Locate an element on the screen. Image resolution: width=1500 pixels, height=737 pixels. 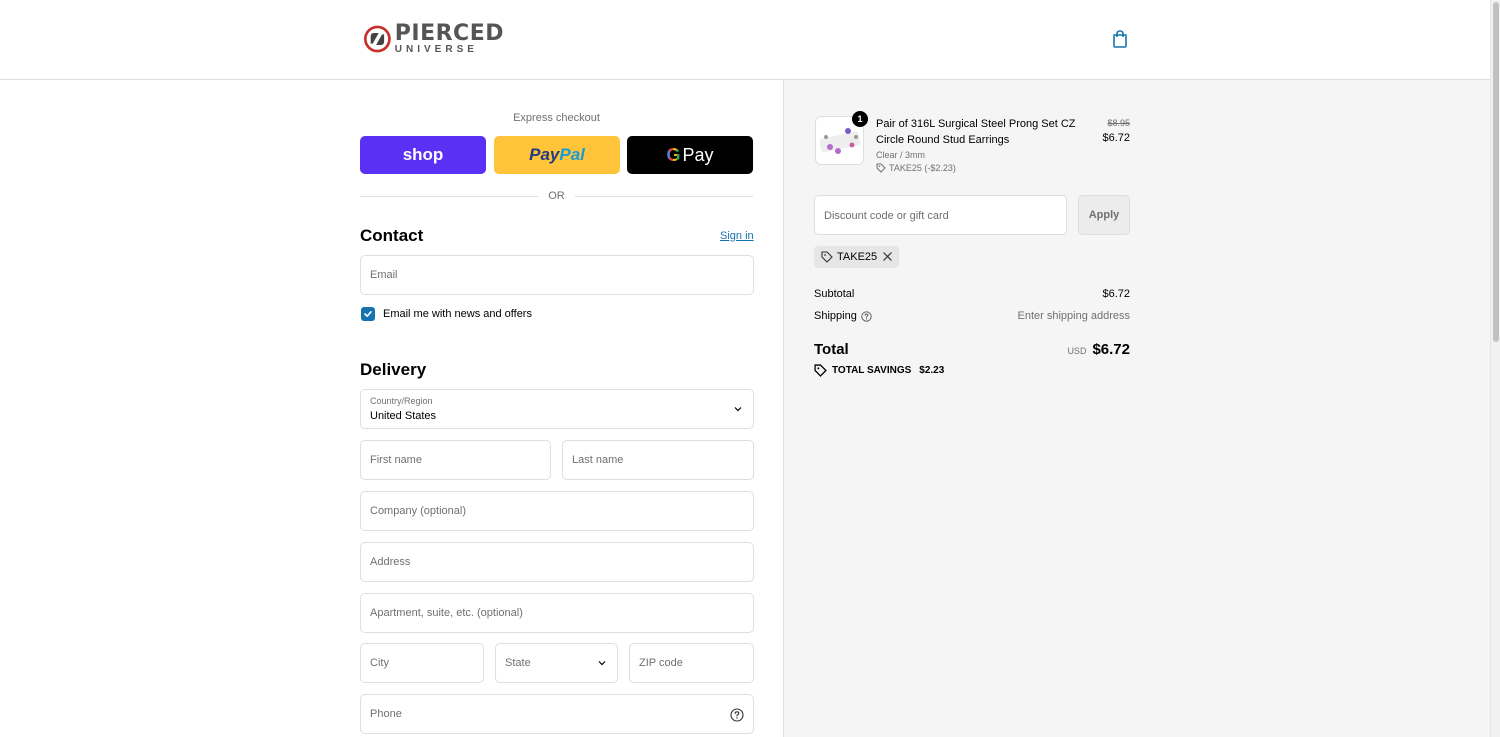
product-original-price: $8.95 is located at coordinates (1118, 123).